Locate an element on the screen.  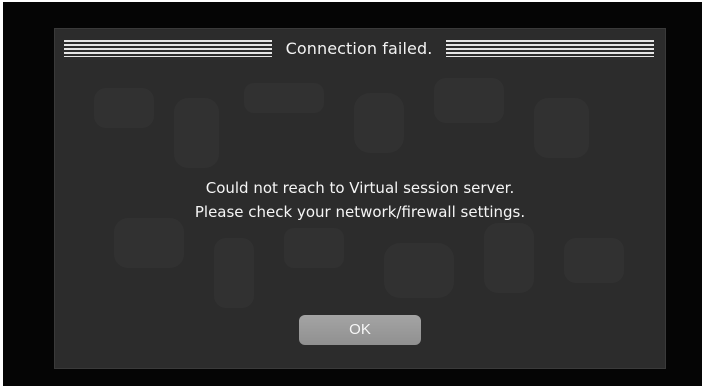
title-stripes-left is located at coordinates (168, 48).